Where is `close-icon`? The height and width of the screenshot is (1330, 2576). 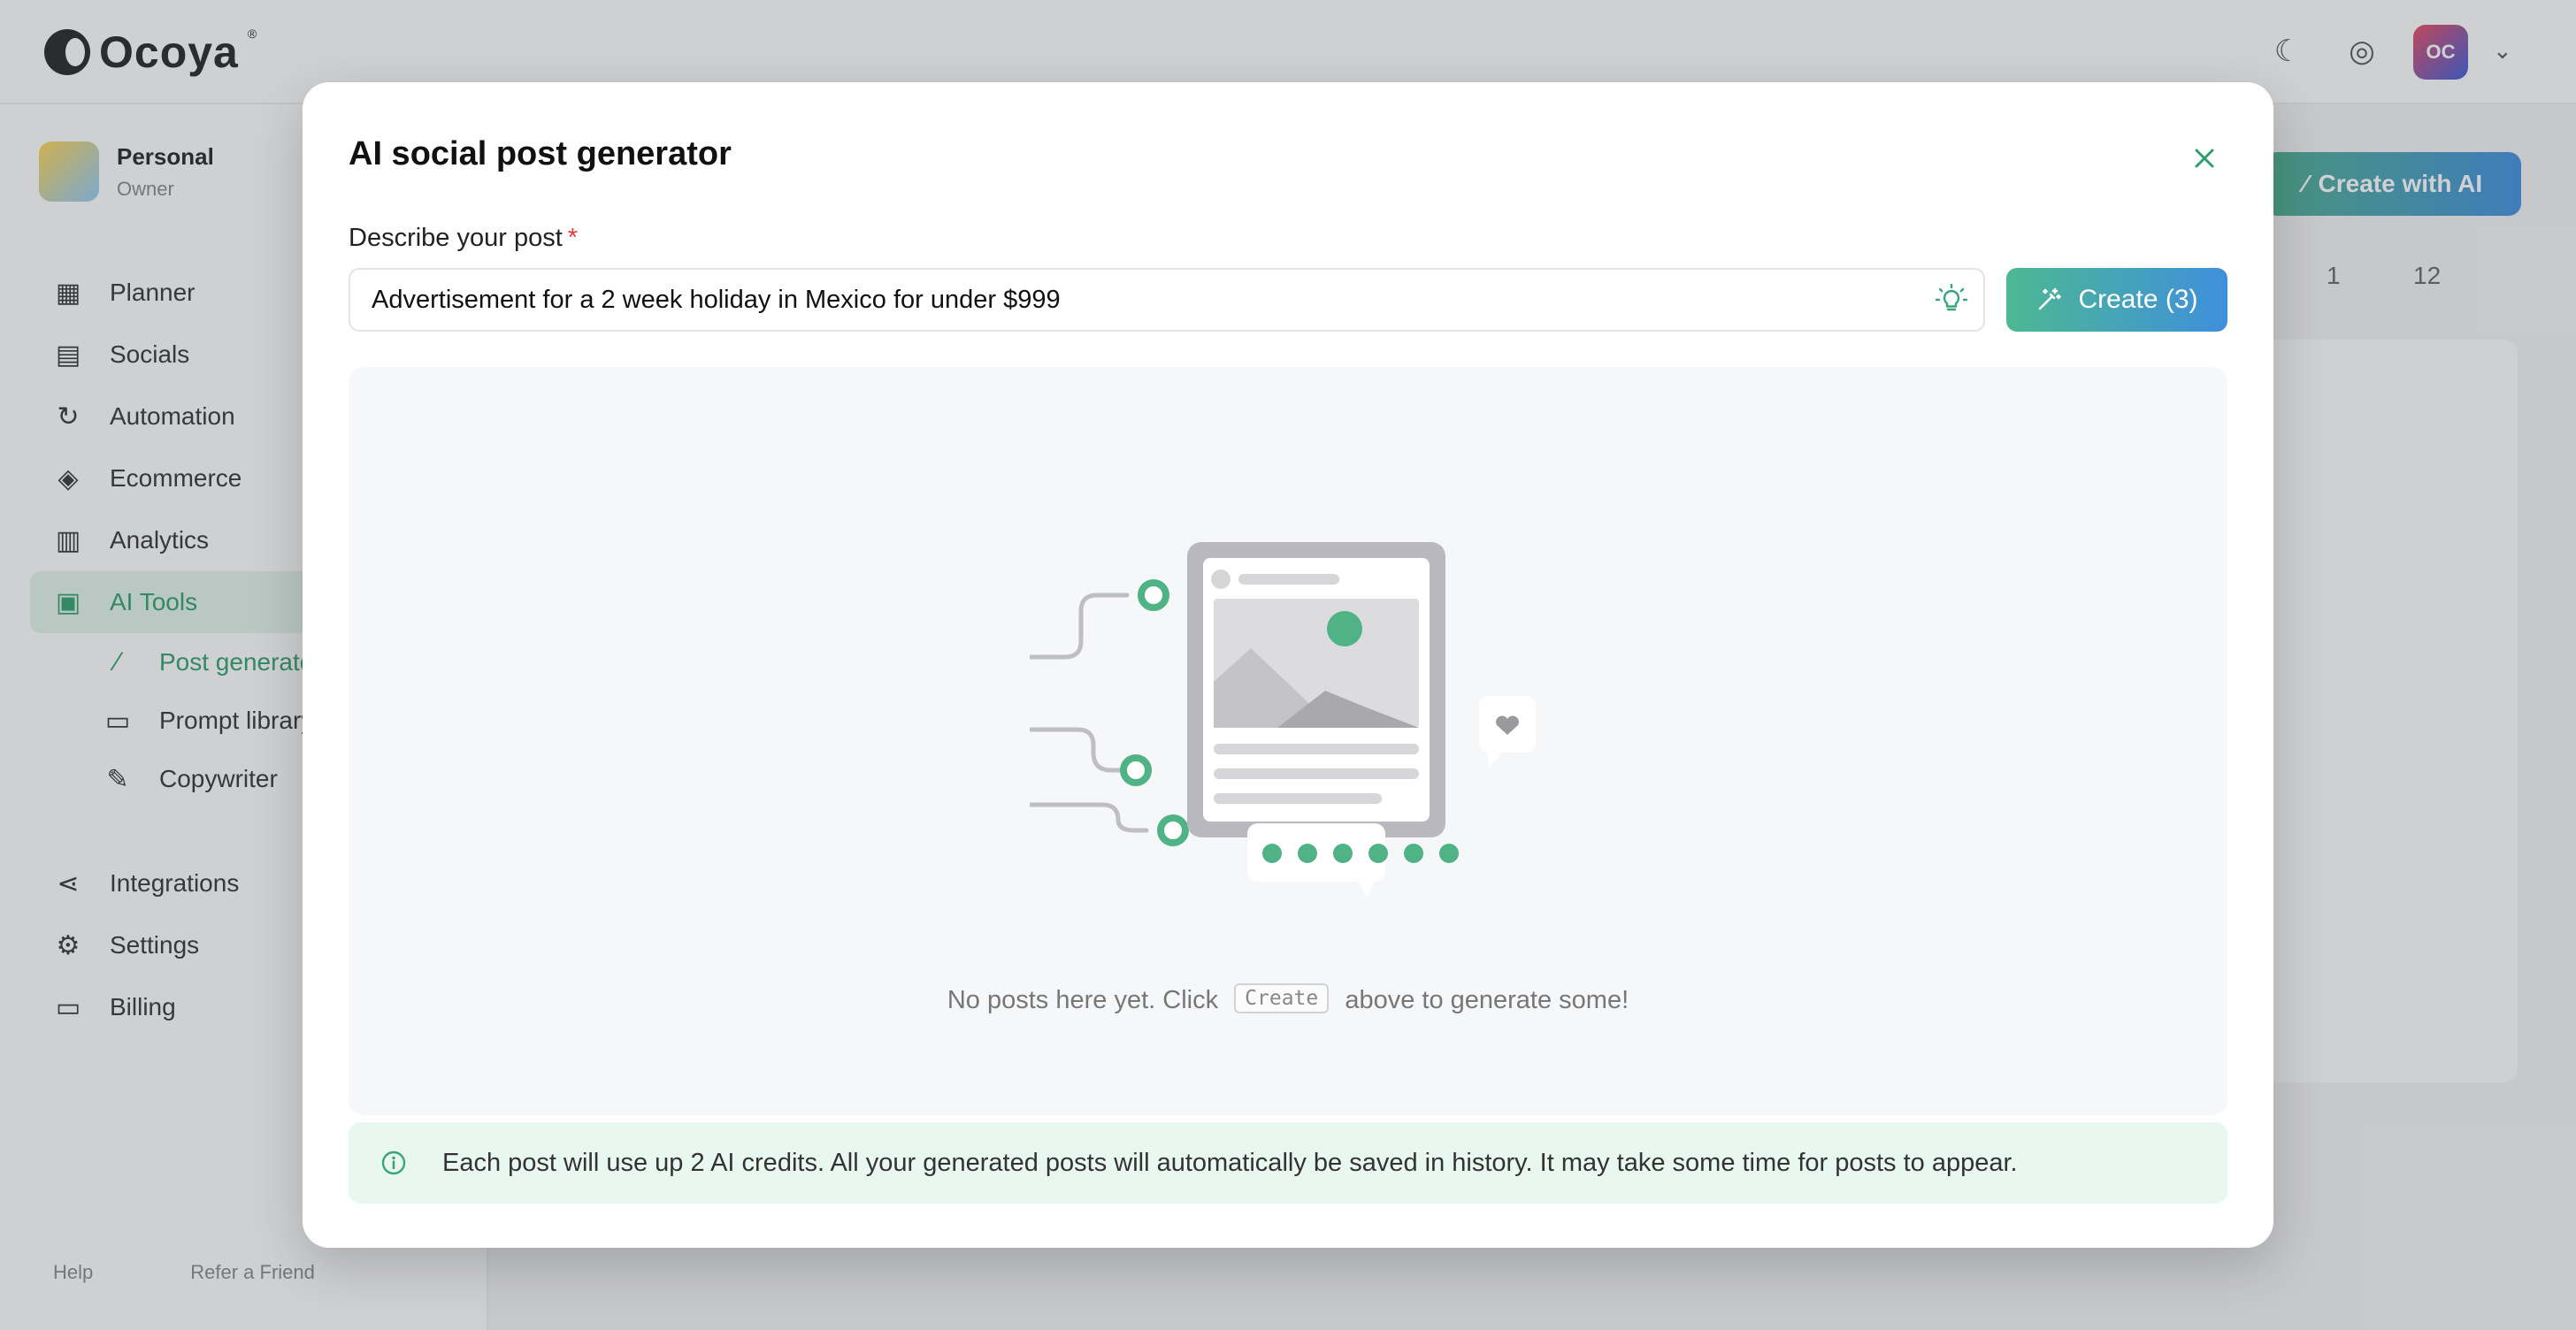
close-icon is located at coordinates (2204, 158).